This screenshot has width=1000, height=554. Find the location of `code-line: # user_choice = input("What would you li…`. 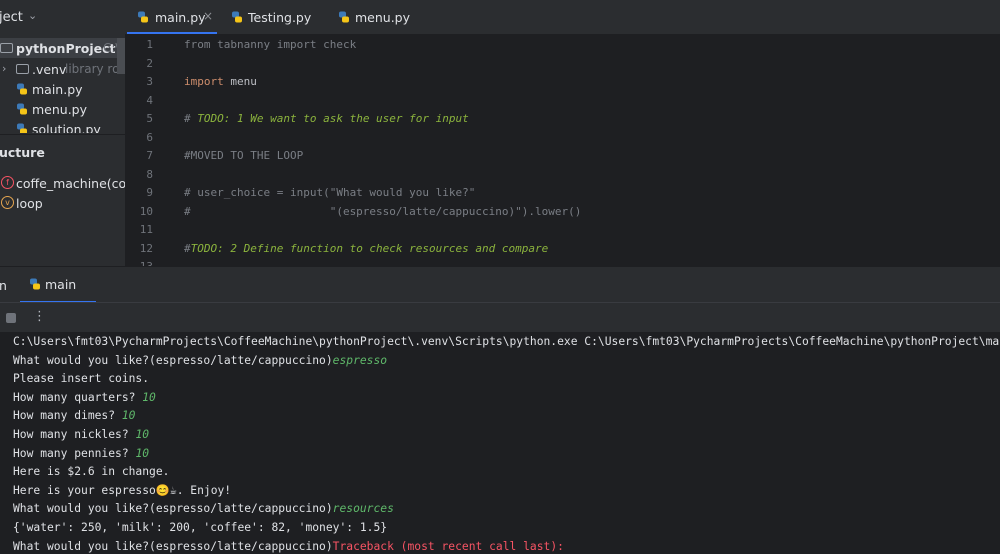

code-line: # user_choice = input("What would you li… is located at coordinates (329, 192).